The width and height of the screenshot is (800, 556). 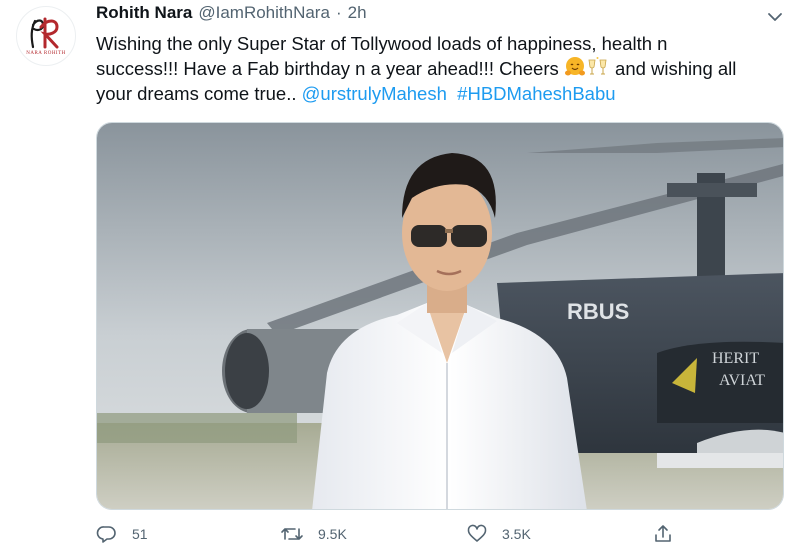 I want to click on mention-link: @urstrulyMahesh, so click(x=374, y=93).